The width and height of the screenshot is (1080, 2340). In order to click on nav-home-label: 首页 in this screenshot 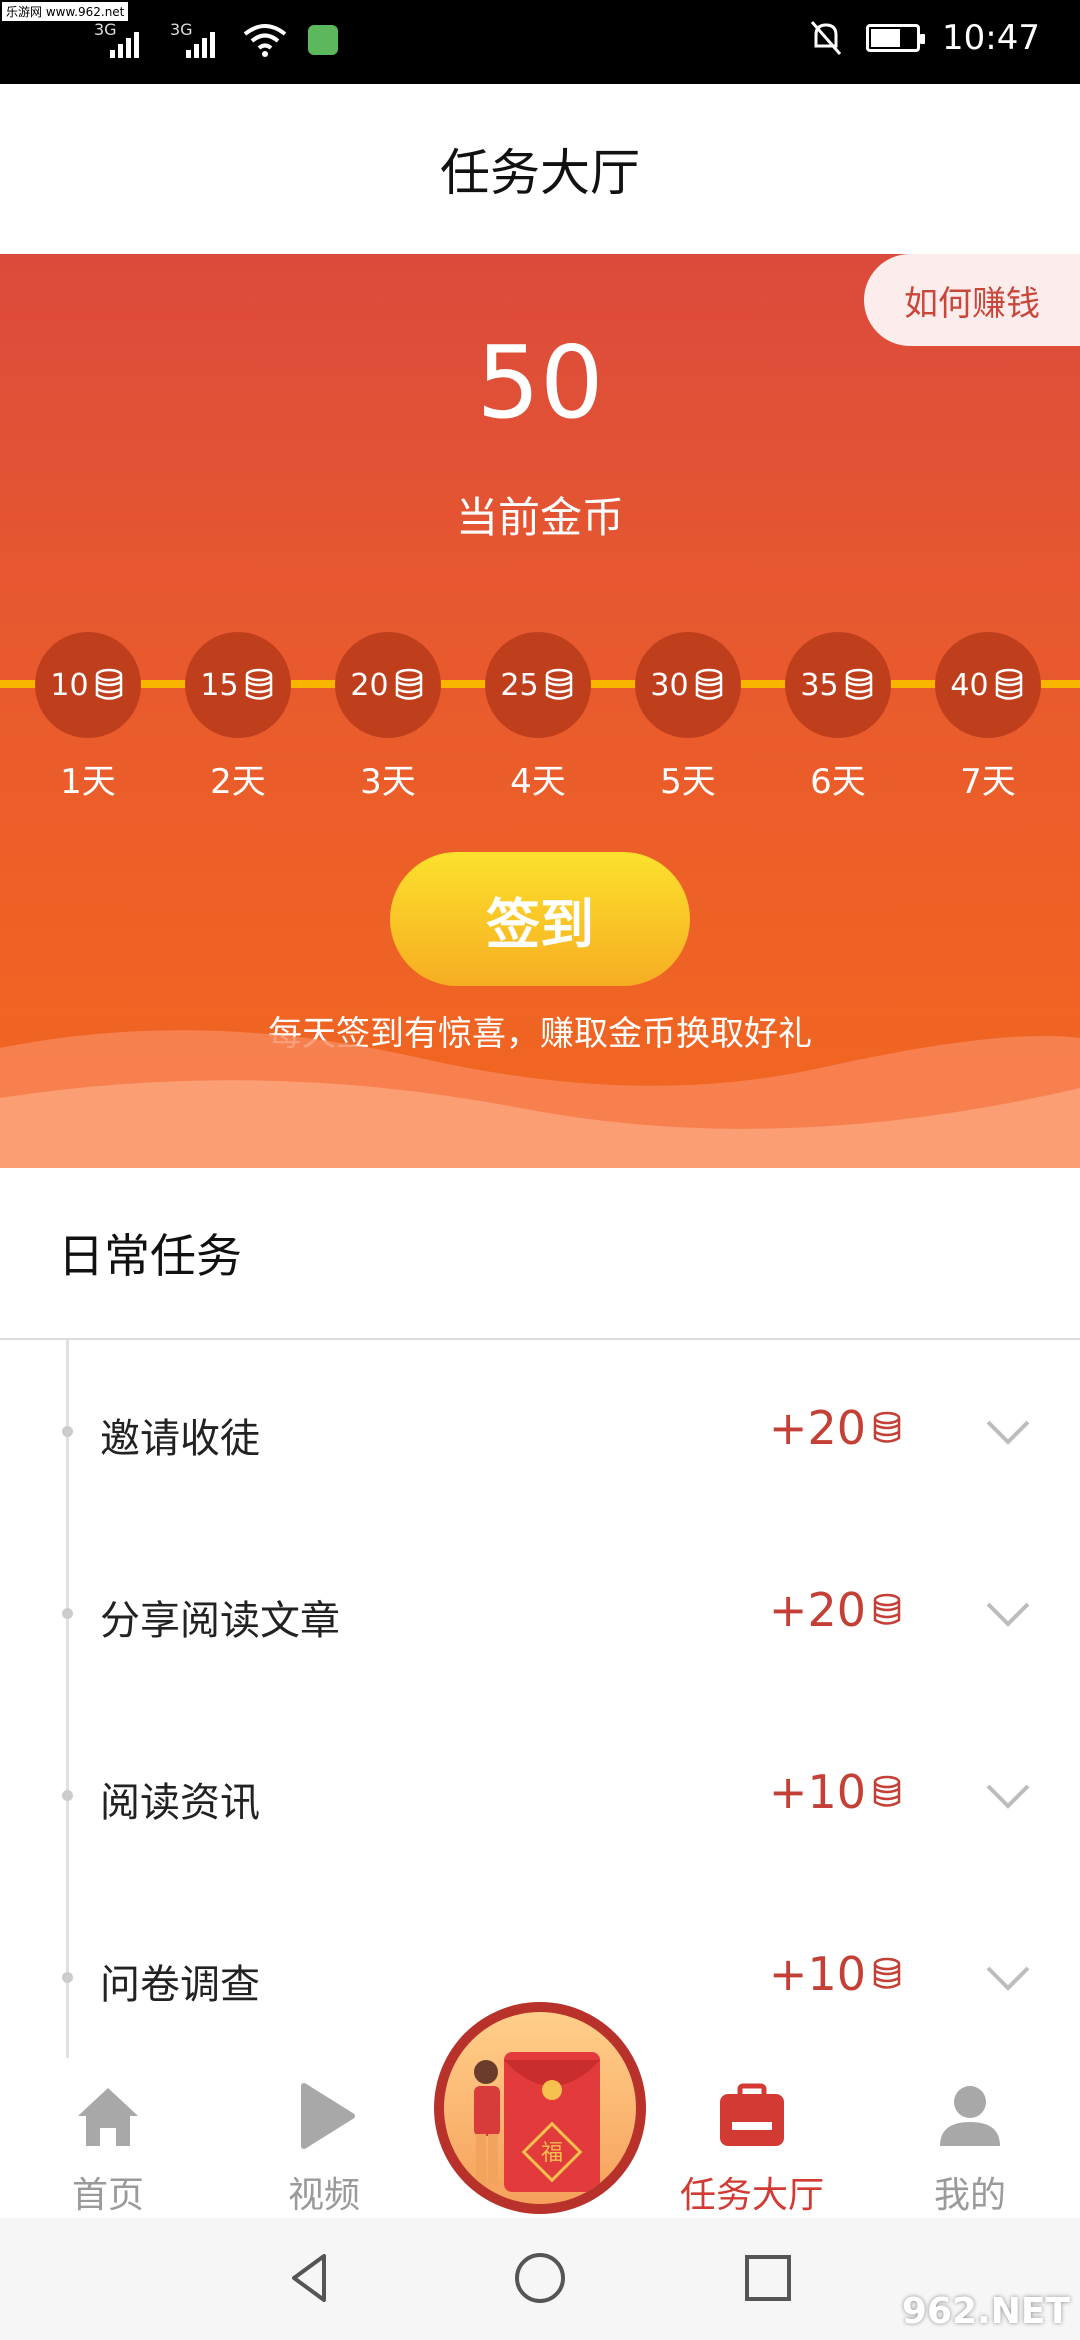, I will do `click(107, 2195)`.